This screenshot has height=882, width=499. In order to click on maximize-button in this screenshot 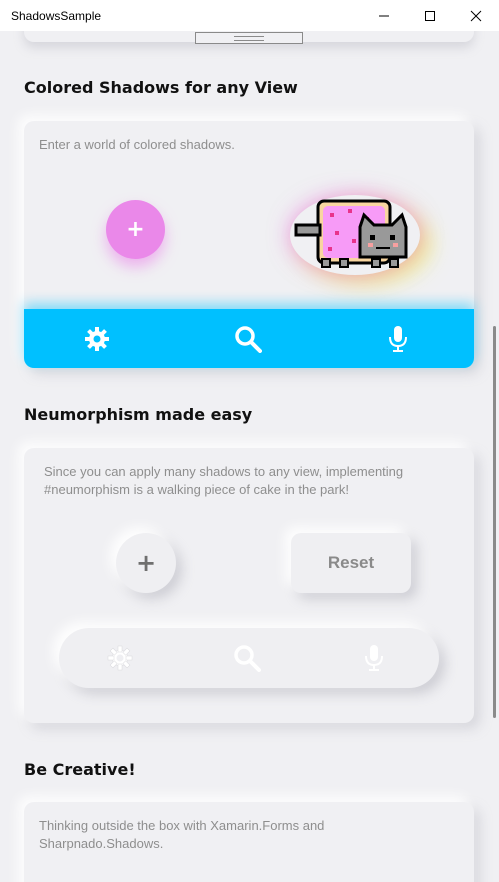, I will do `click(430, 15)`.